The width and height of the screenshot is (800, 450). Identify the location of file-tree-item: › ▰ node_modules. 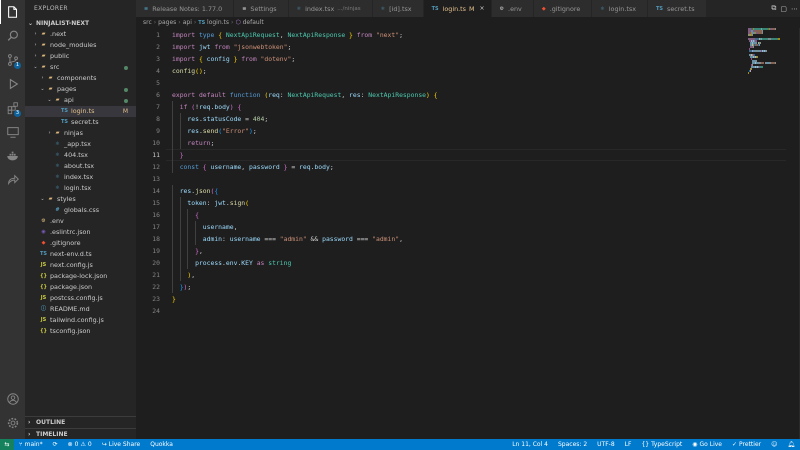
(80, 45).